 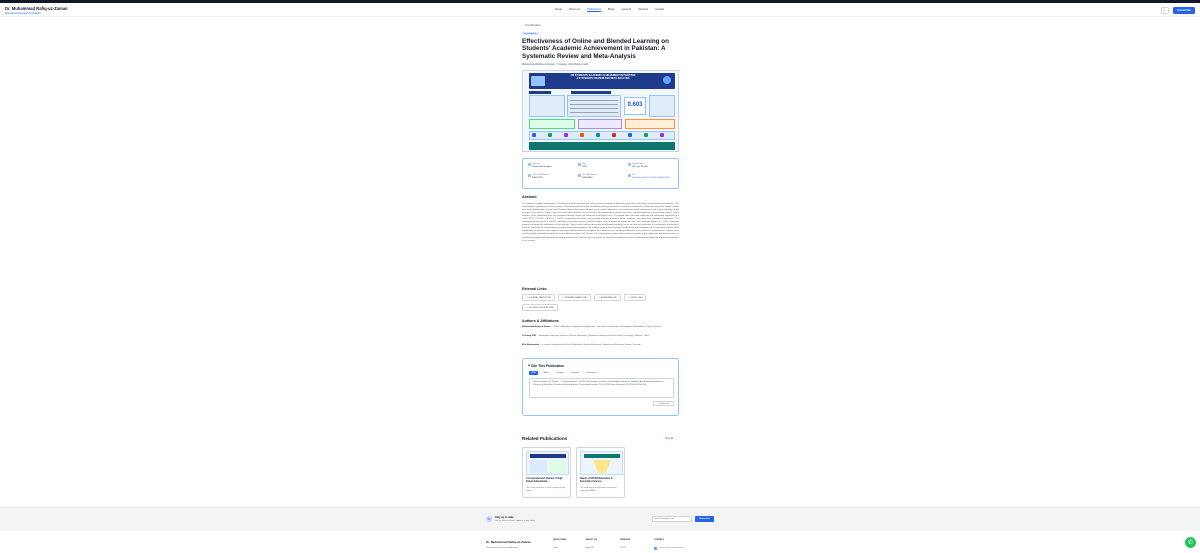 I want to click on doi-link: https://doi.org/10.70772/pi.2025a.0102, so click(x=650, y=178).